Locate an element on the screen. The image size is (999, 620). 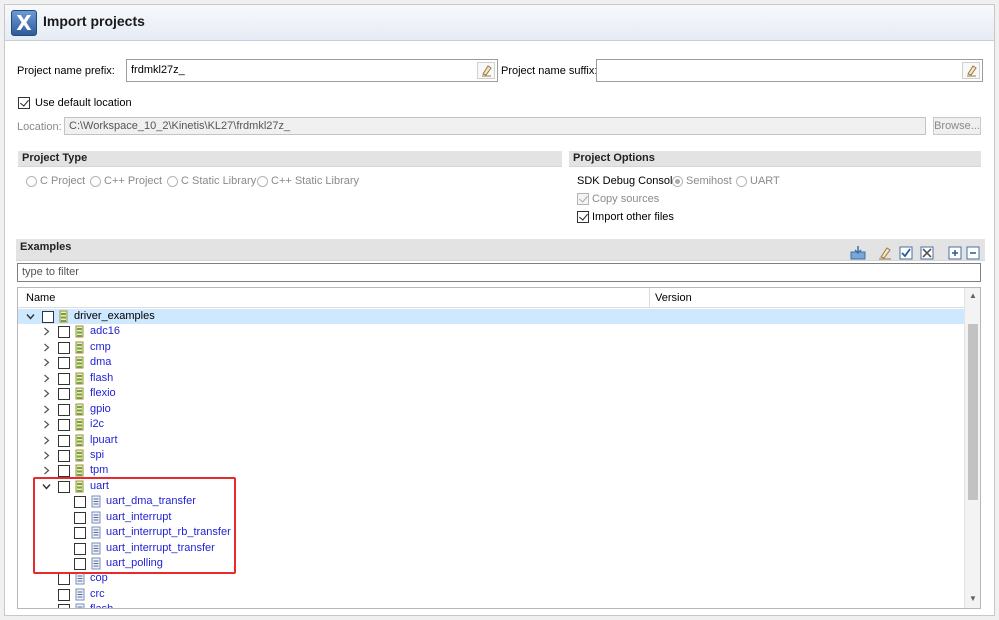
scroll-thumb is located at coordinates (973, 412).